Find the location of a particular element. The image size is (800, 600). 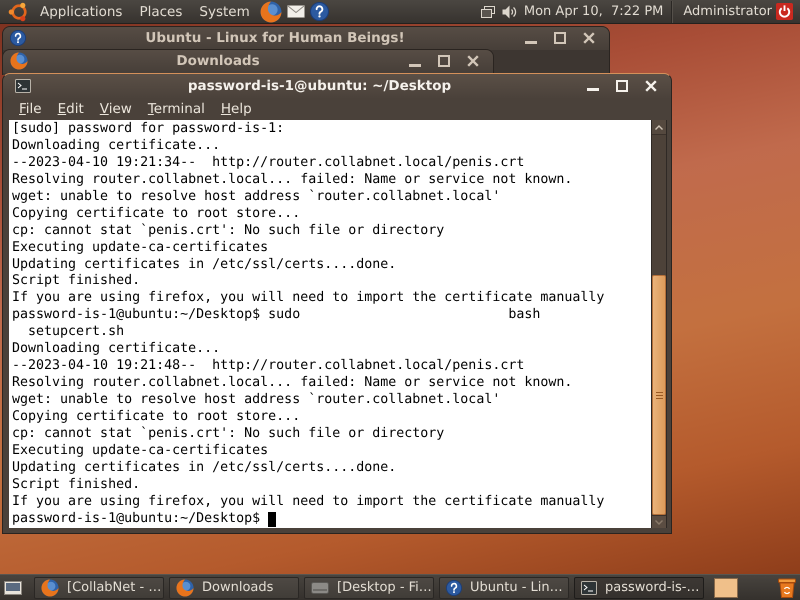

terminal-line: setupcert.sh is located at coordinates (75, 333).